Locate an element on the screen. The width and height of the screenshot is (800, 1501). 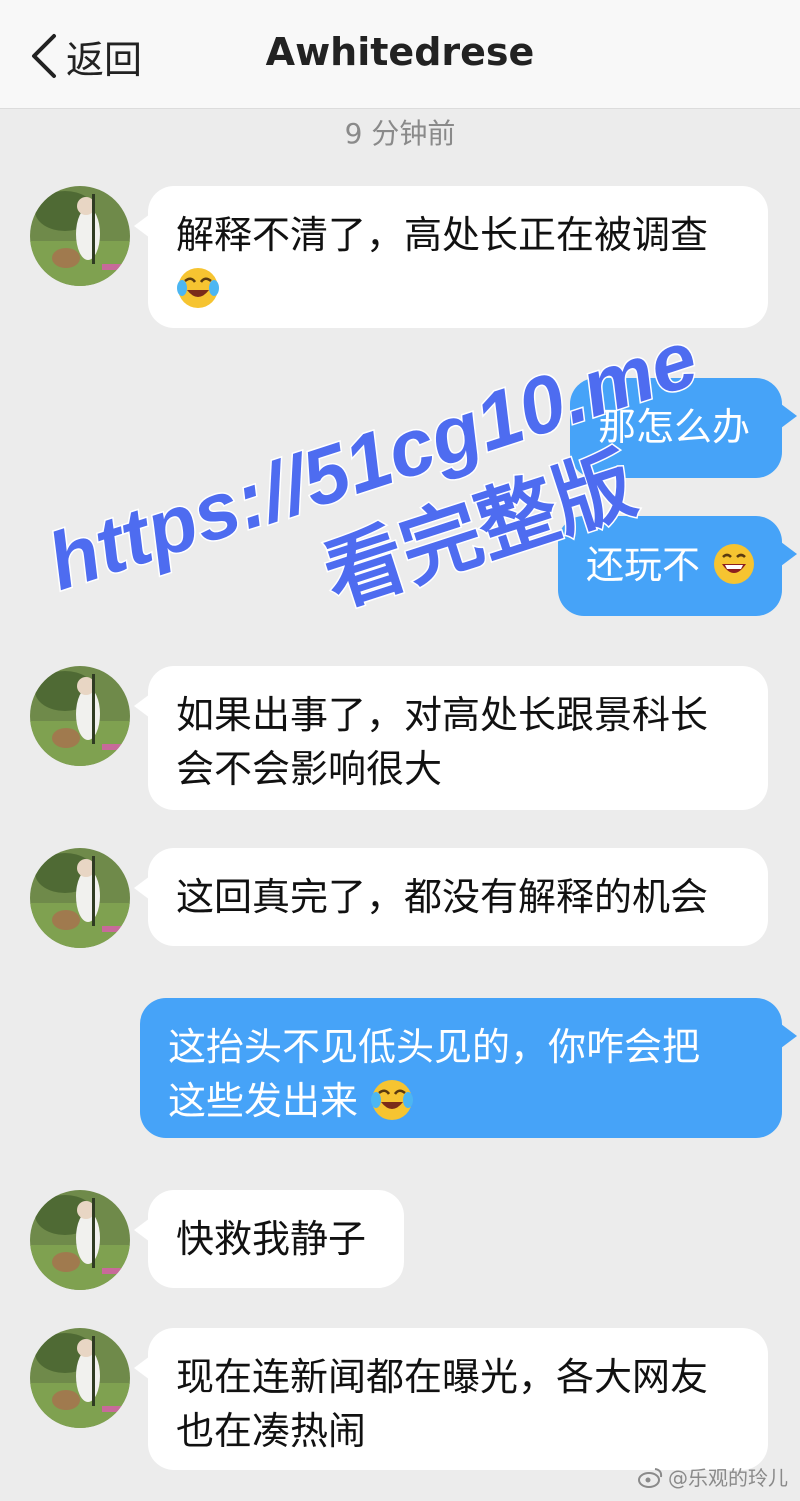
message-text: 如果出事了，对高处长跟景科长 is located at coordinates (442, 715).